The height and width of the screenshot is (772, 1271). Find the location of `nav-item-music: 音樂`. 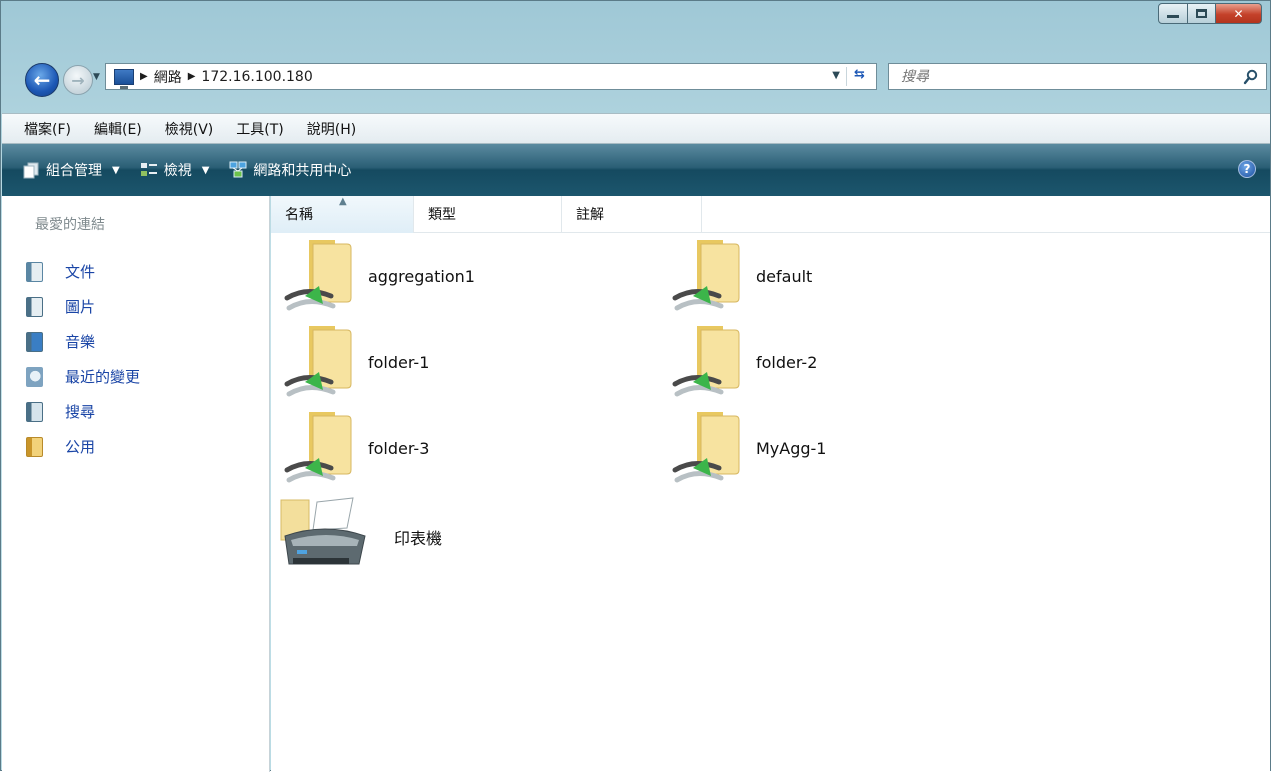

nav-item-music: 音樂 is located at coordinates (83, 341).